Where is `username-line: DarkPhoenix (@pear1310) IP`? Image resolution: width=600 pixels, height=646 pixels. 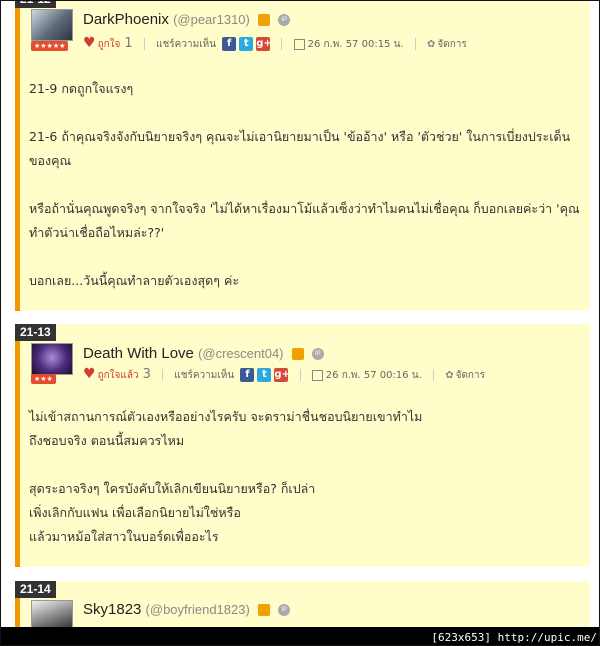 username-line: DarkPhoenix (@pear1310) IP is located at coordinates (187, 19).